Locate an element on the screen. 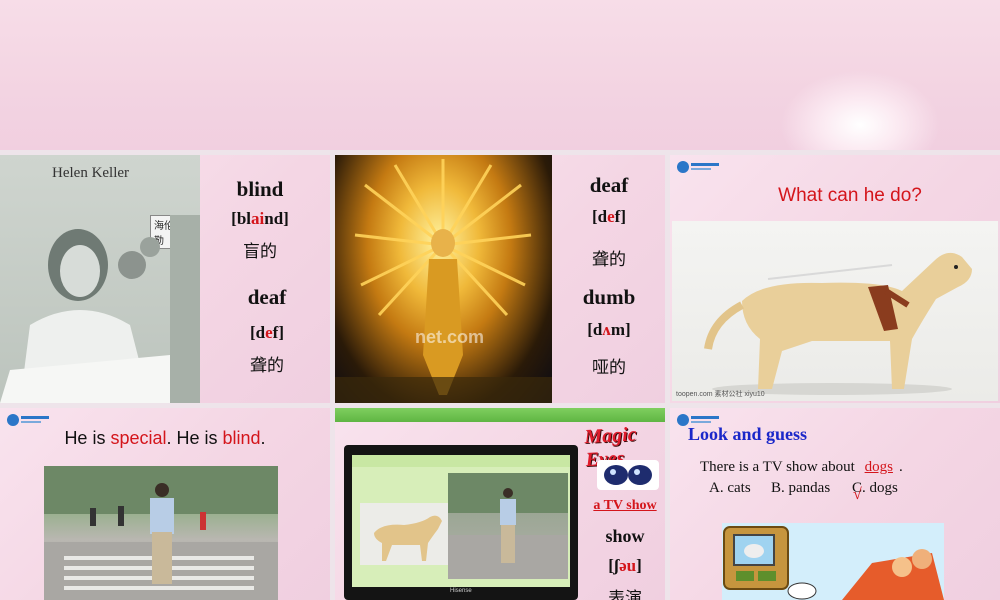 This screenshot has height=600, width=1000. banner-glow is located at coordinates (860, 110).